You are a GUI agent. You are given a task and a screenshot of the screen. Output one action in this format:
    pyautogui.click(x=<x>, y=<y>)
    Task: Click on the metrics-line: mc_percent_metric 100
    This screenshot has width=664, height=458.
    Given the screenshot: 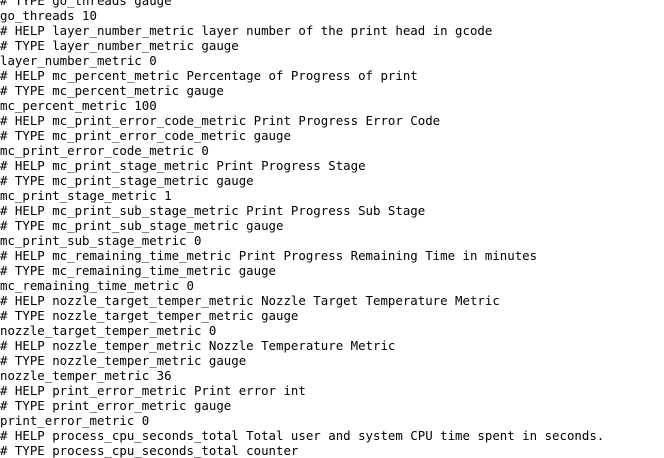 What is the action you would take?
    pyautogui.click(x=78, y=105)
    